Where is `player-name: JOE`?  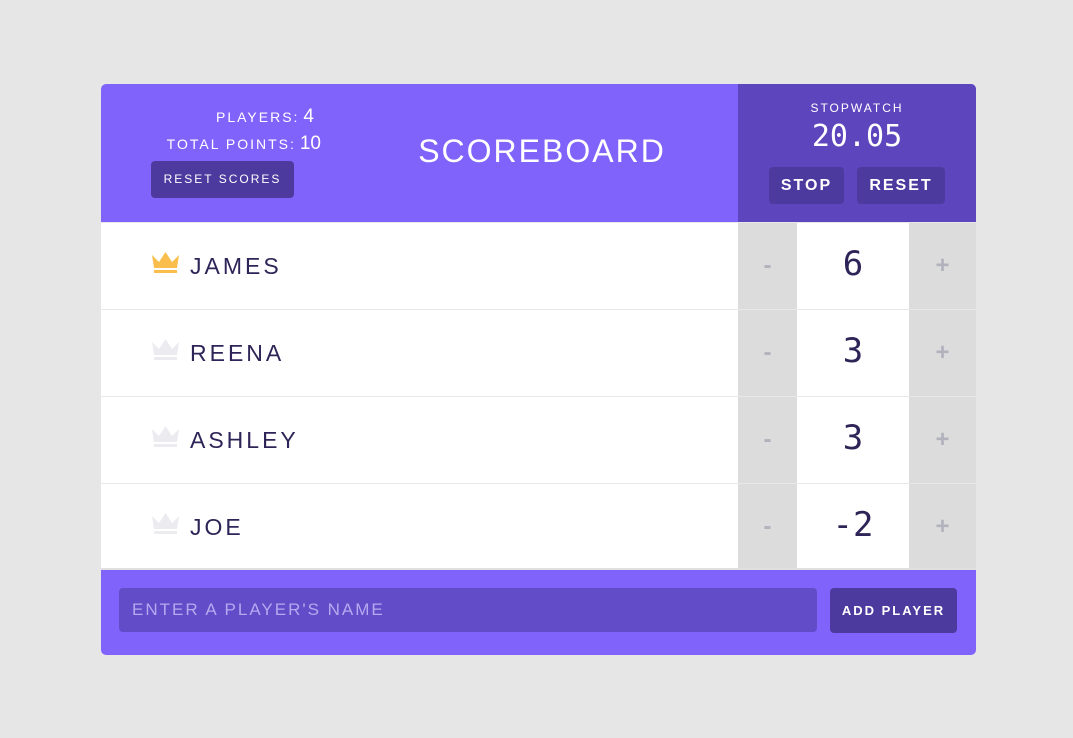 player-name: JOE is located at coordinates (217, 527).